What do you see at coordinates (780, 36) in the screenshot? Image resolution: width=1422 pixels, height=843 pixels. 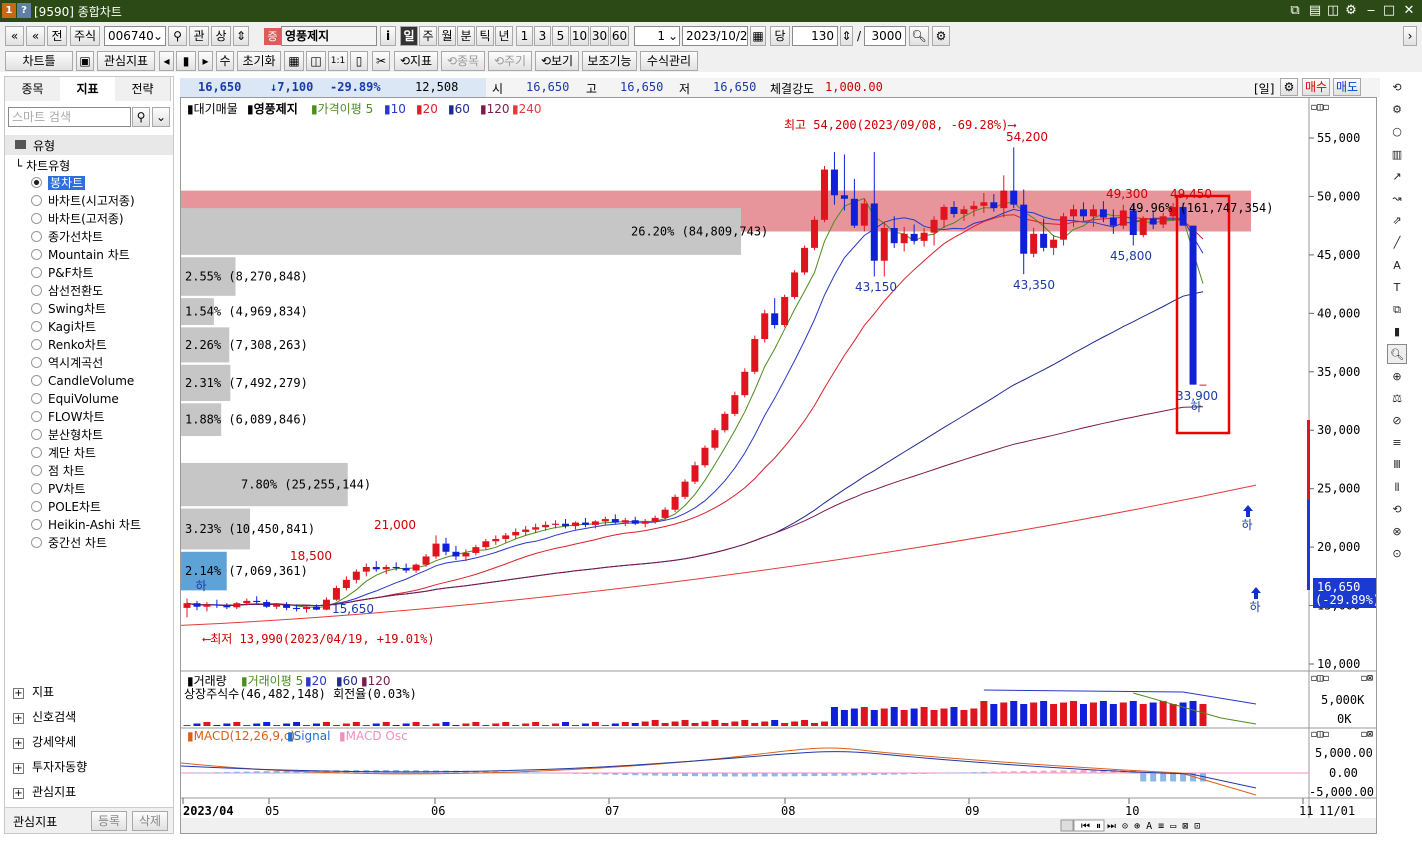 I see `dang-button: 당` at bounding box center [780, 36].